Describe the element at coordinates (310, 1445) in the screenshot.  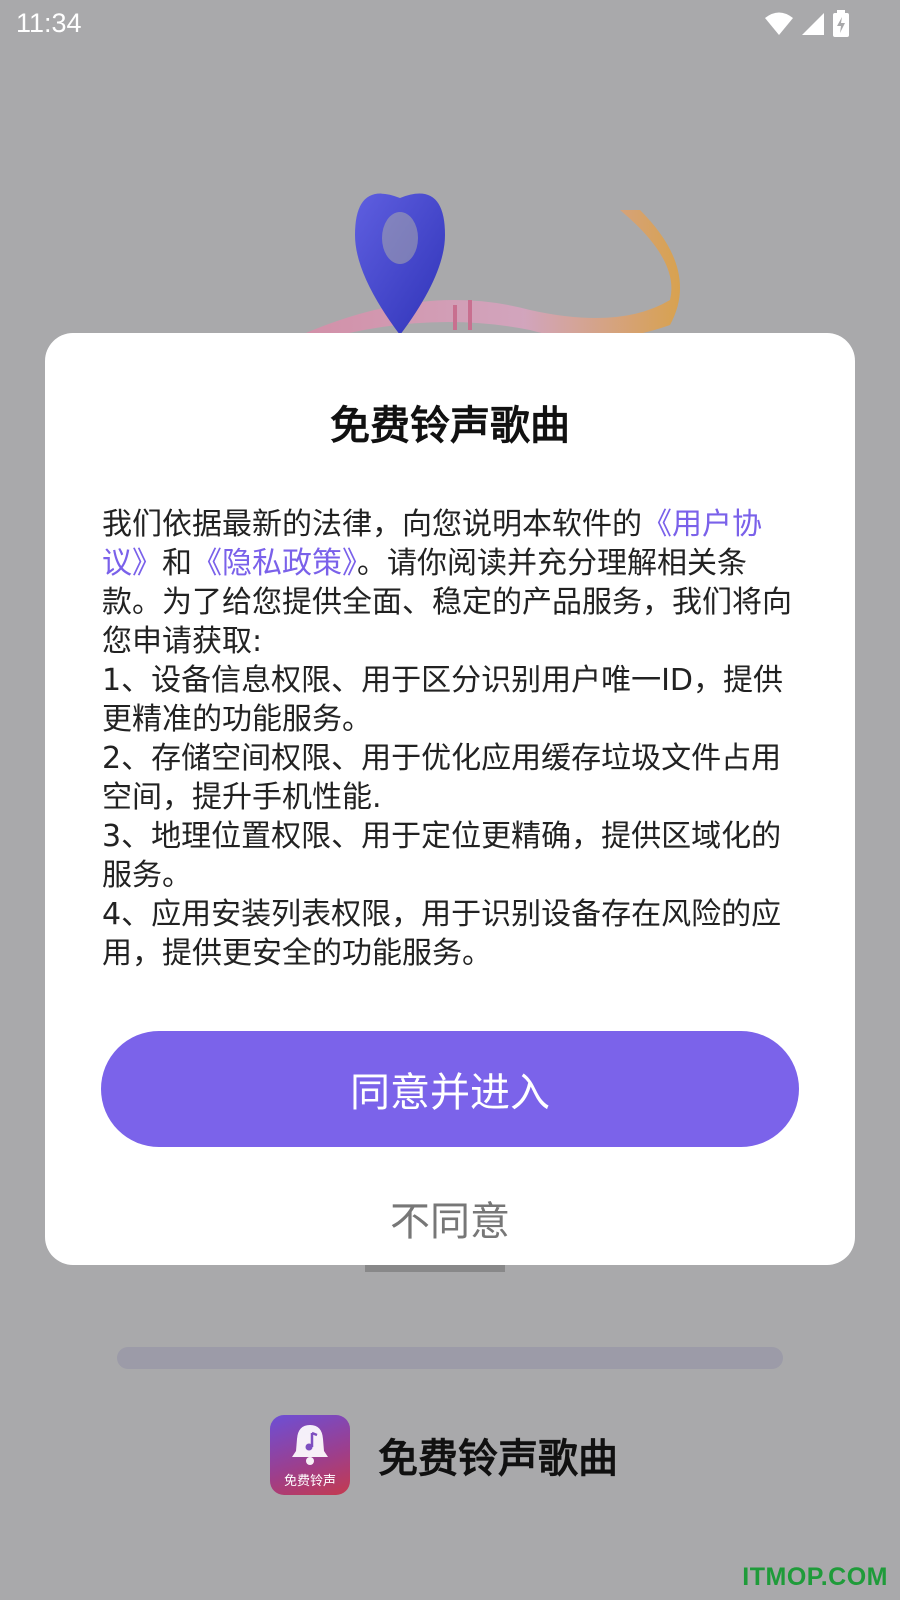
I see `bell-music-icon` at that location.